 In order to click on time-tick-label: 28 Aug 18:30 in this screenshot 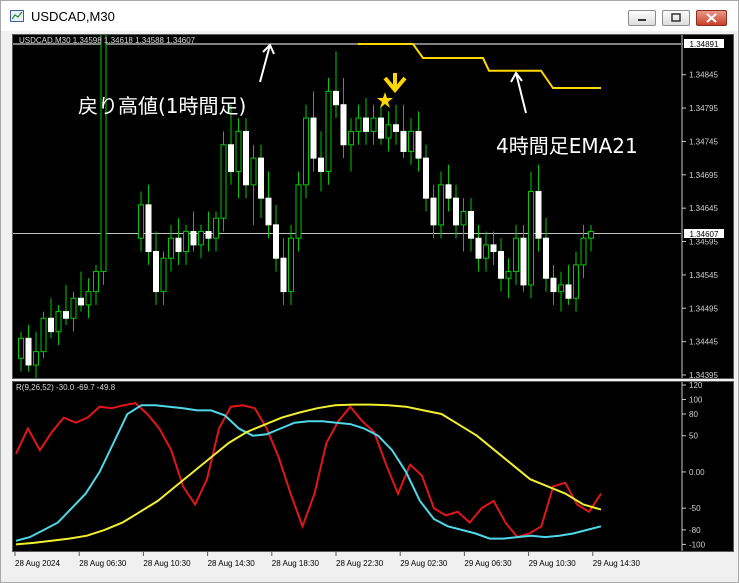, I will do `click(296, 563)`.